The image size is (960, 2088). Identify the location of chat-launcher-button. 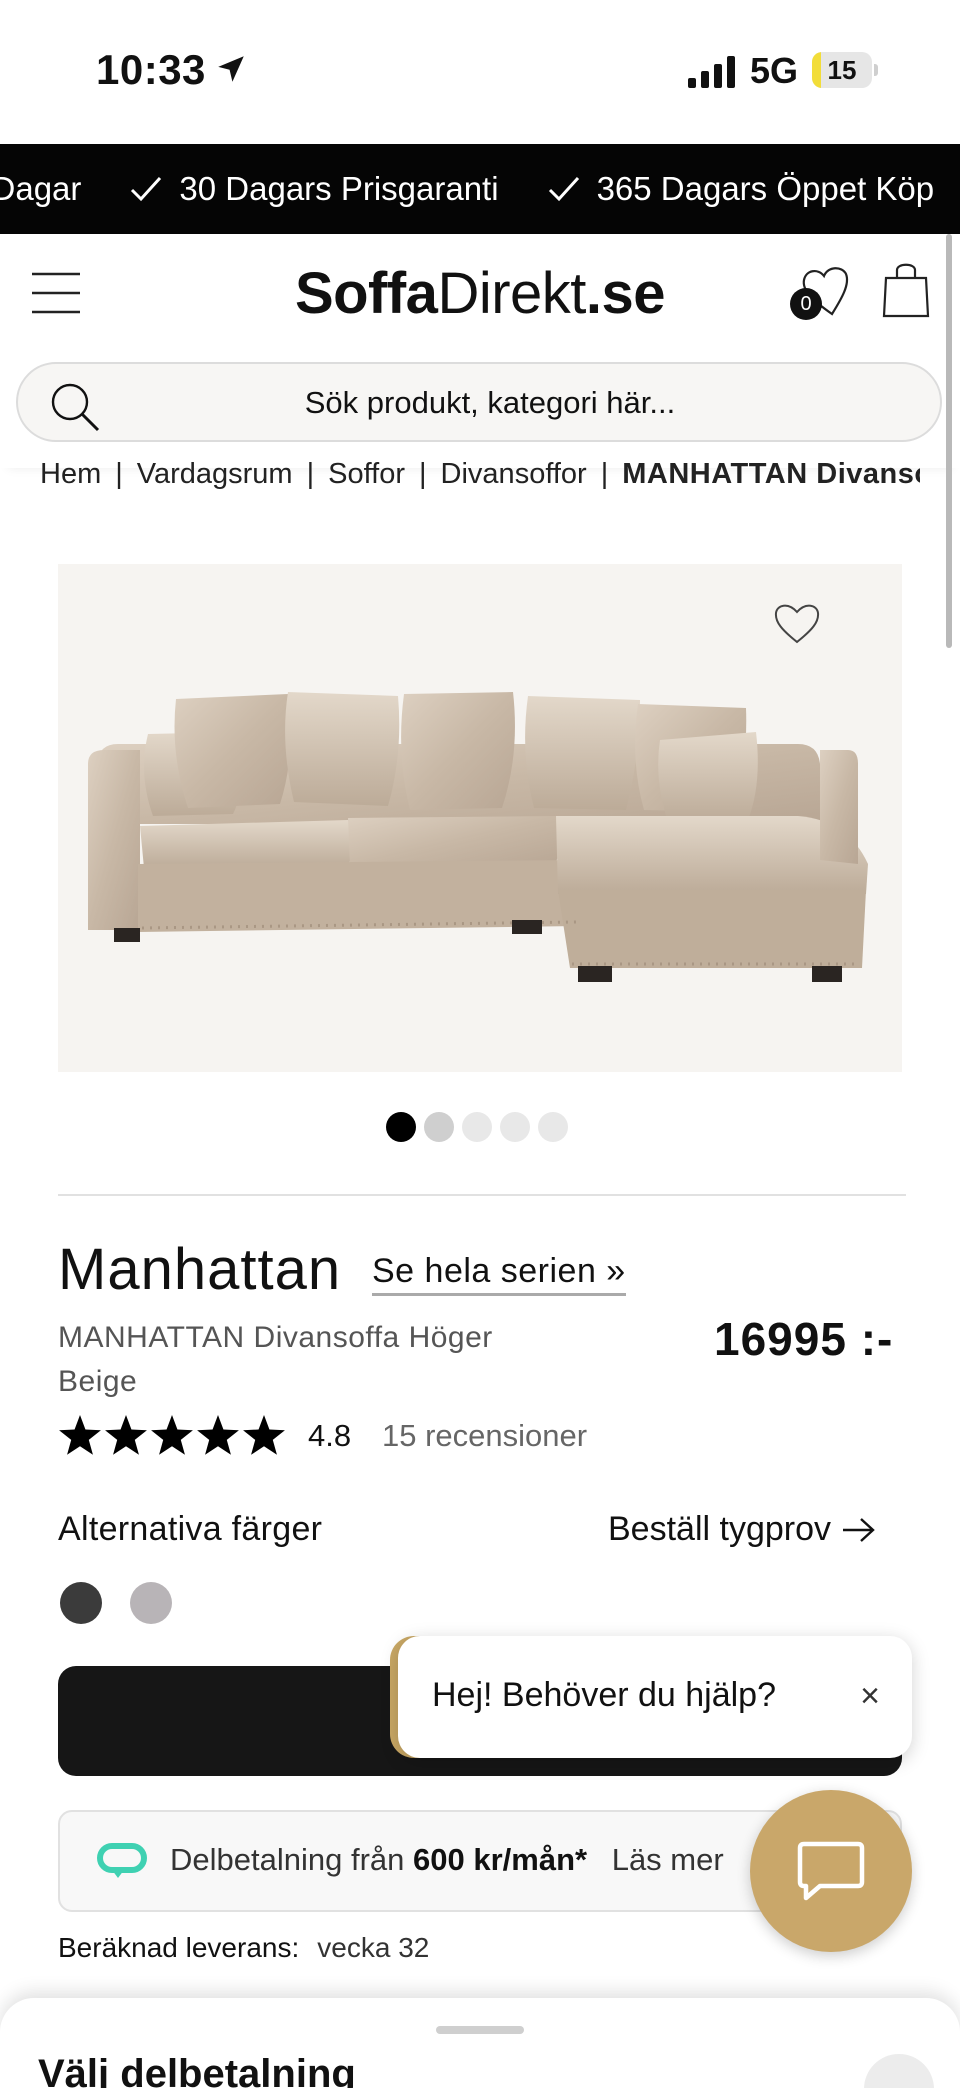
(831, 1871).